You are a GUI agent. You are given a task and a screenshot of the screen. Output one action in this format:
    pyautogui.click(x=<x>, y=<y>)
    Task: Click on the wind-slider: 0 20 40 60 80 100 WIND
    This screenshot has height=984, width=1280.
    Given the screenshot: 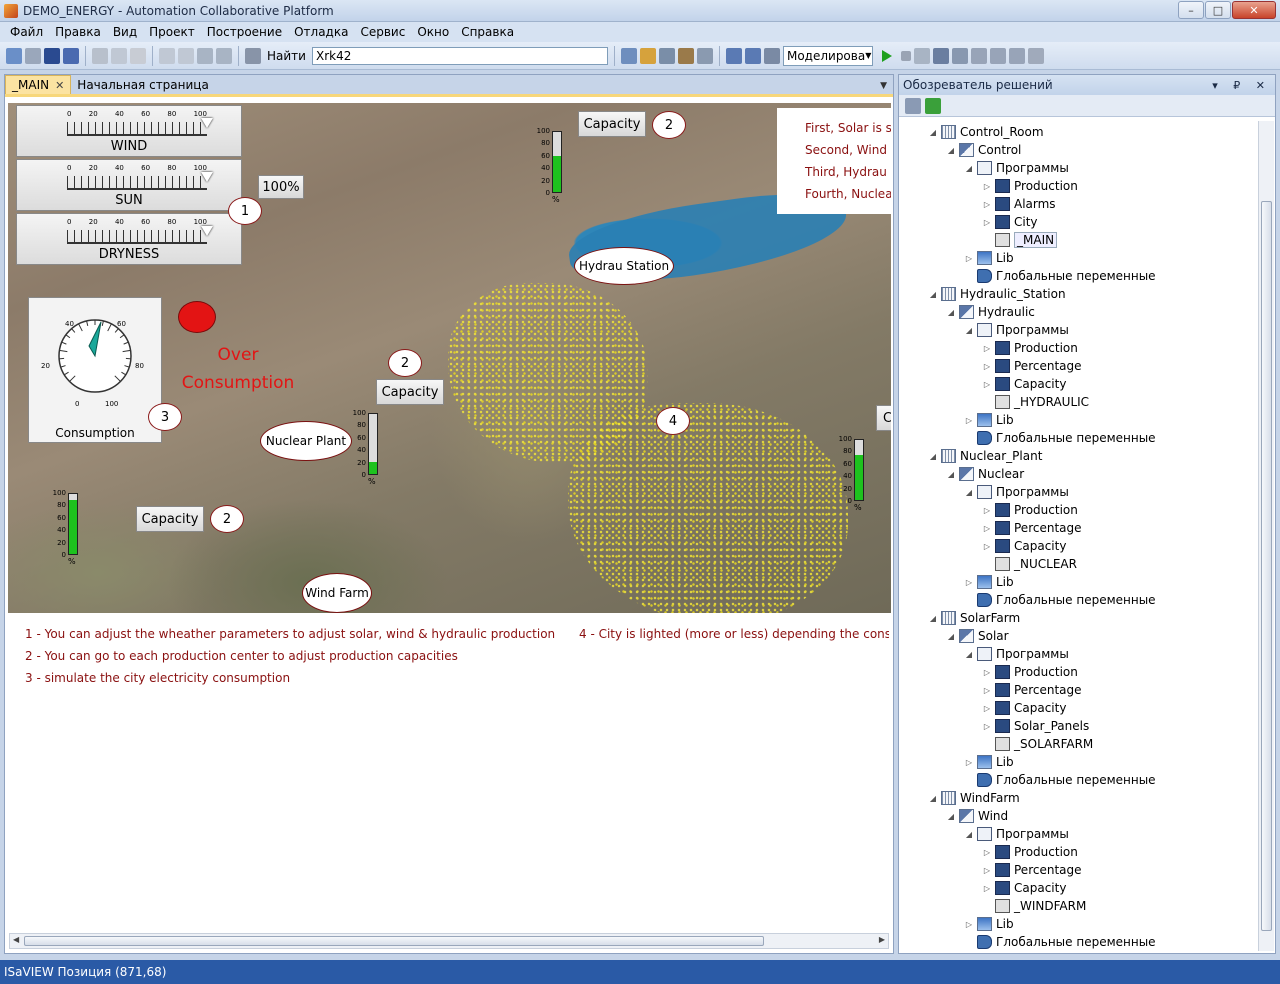 What is the action you would take?
    pyautogui.click(x=129, y=131)
    